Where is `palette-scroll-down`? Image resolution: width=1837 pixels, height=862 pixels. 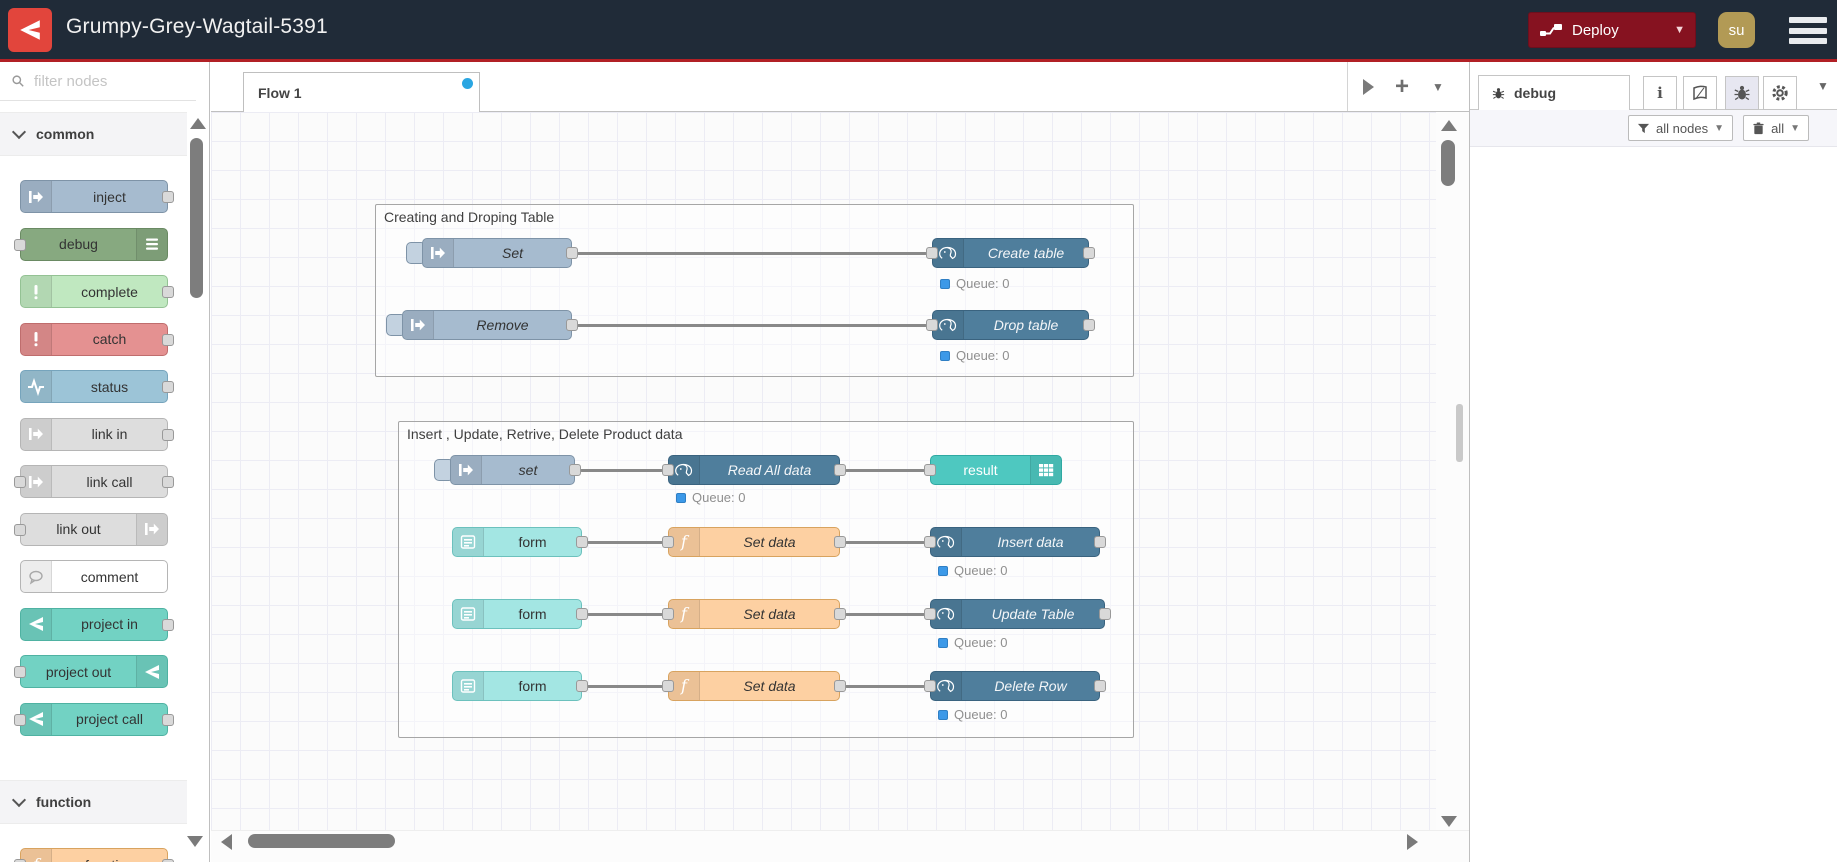 palette-scroll-down is located at coordinates (195, 841).